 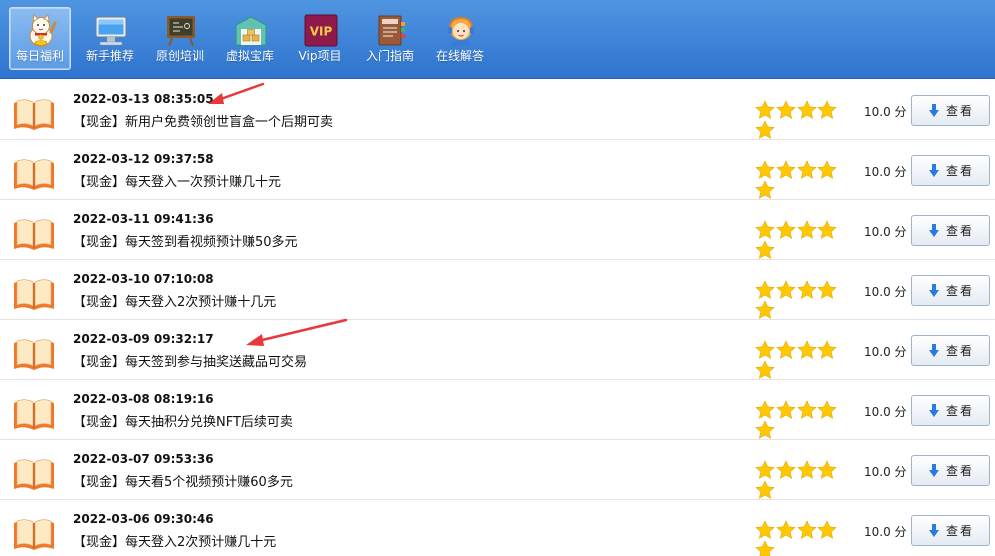 I want to click on blackboard-icon, so click(x=181, y=31).